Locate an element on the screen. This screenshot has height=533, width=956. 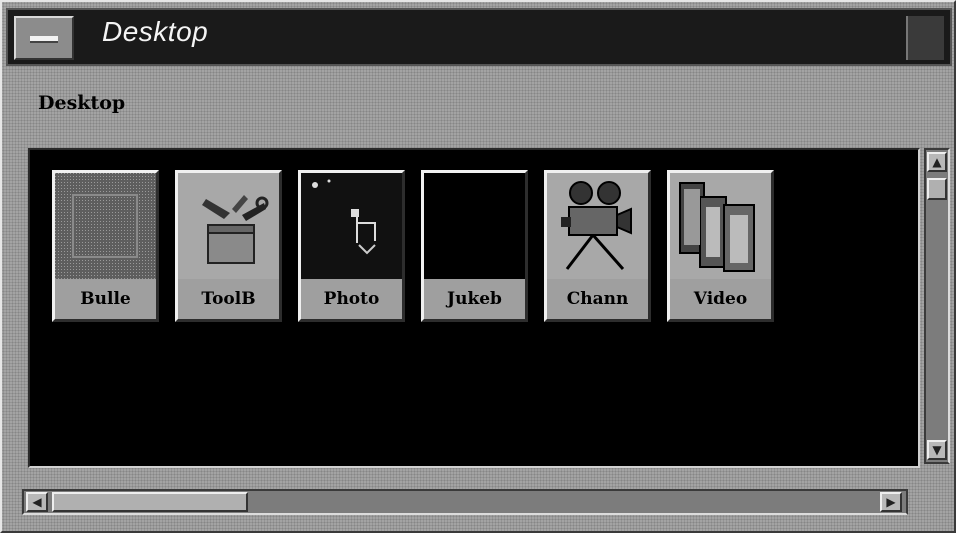
toolbox-icon is located at coordinates (228, 226).